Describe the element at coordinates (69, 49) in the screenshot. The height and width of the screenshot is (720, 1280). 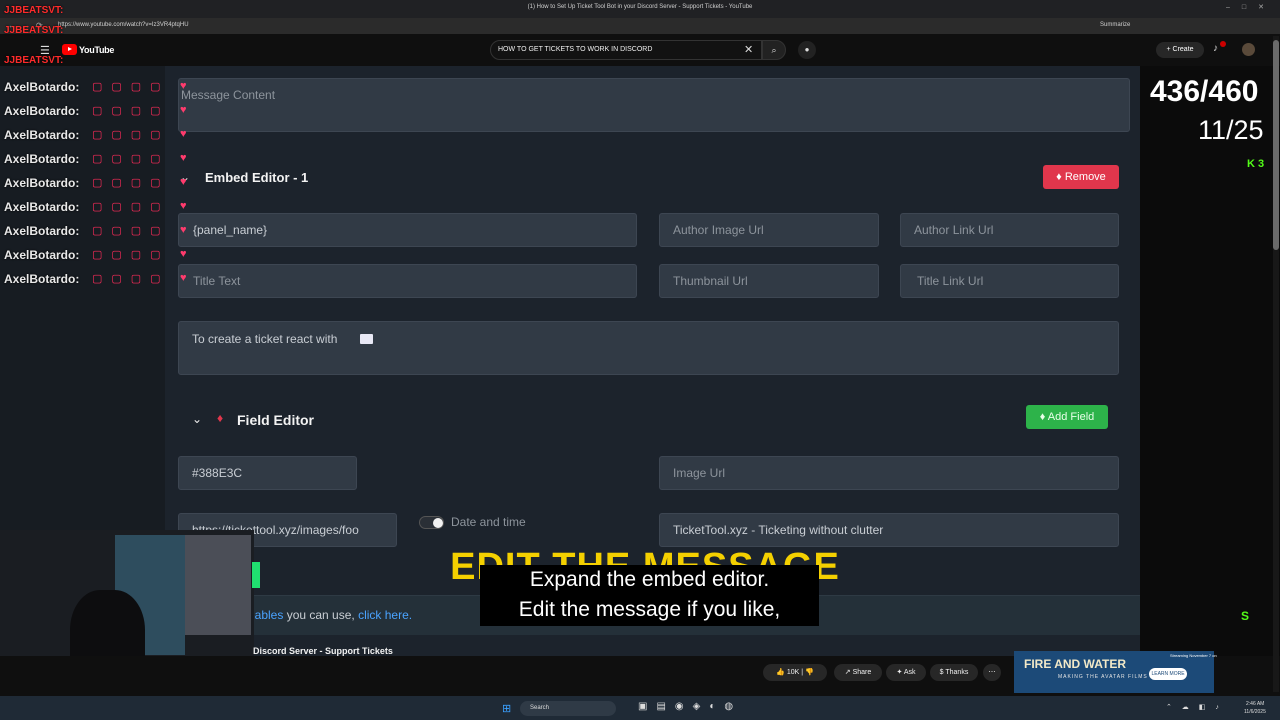
I see `youtube-logo-icon` at that location.